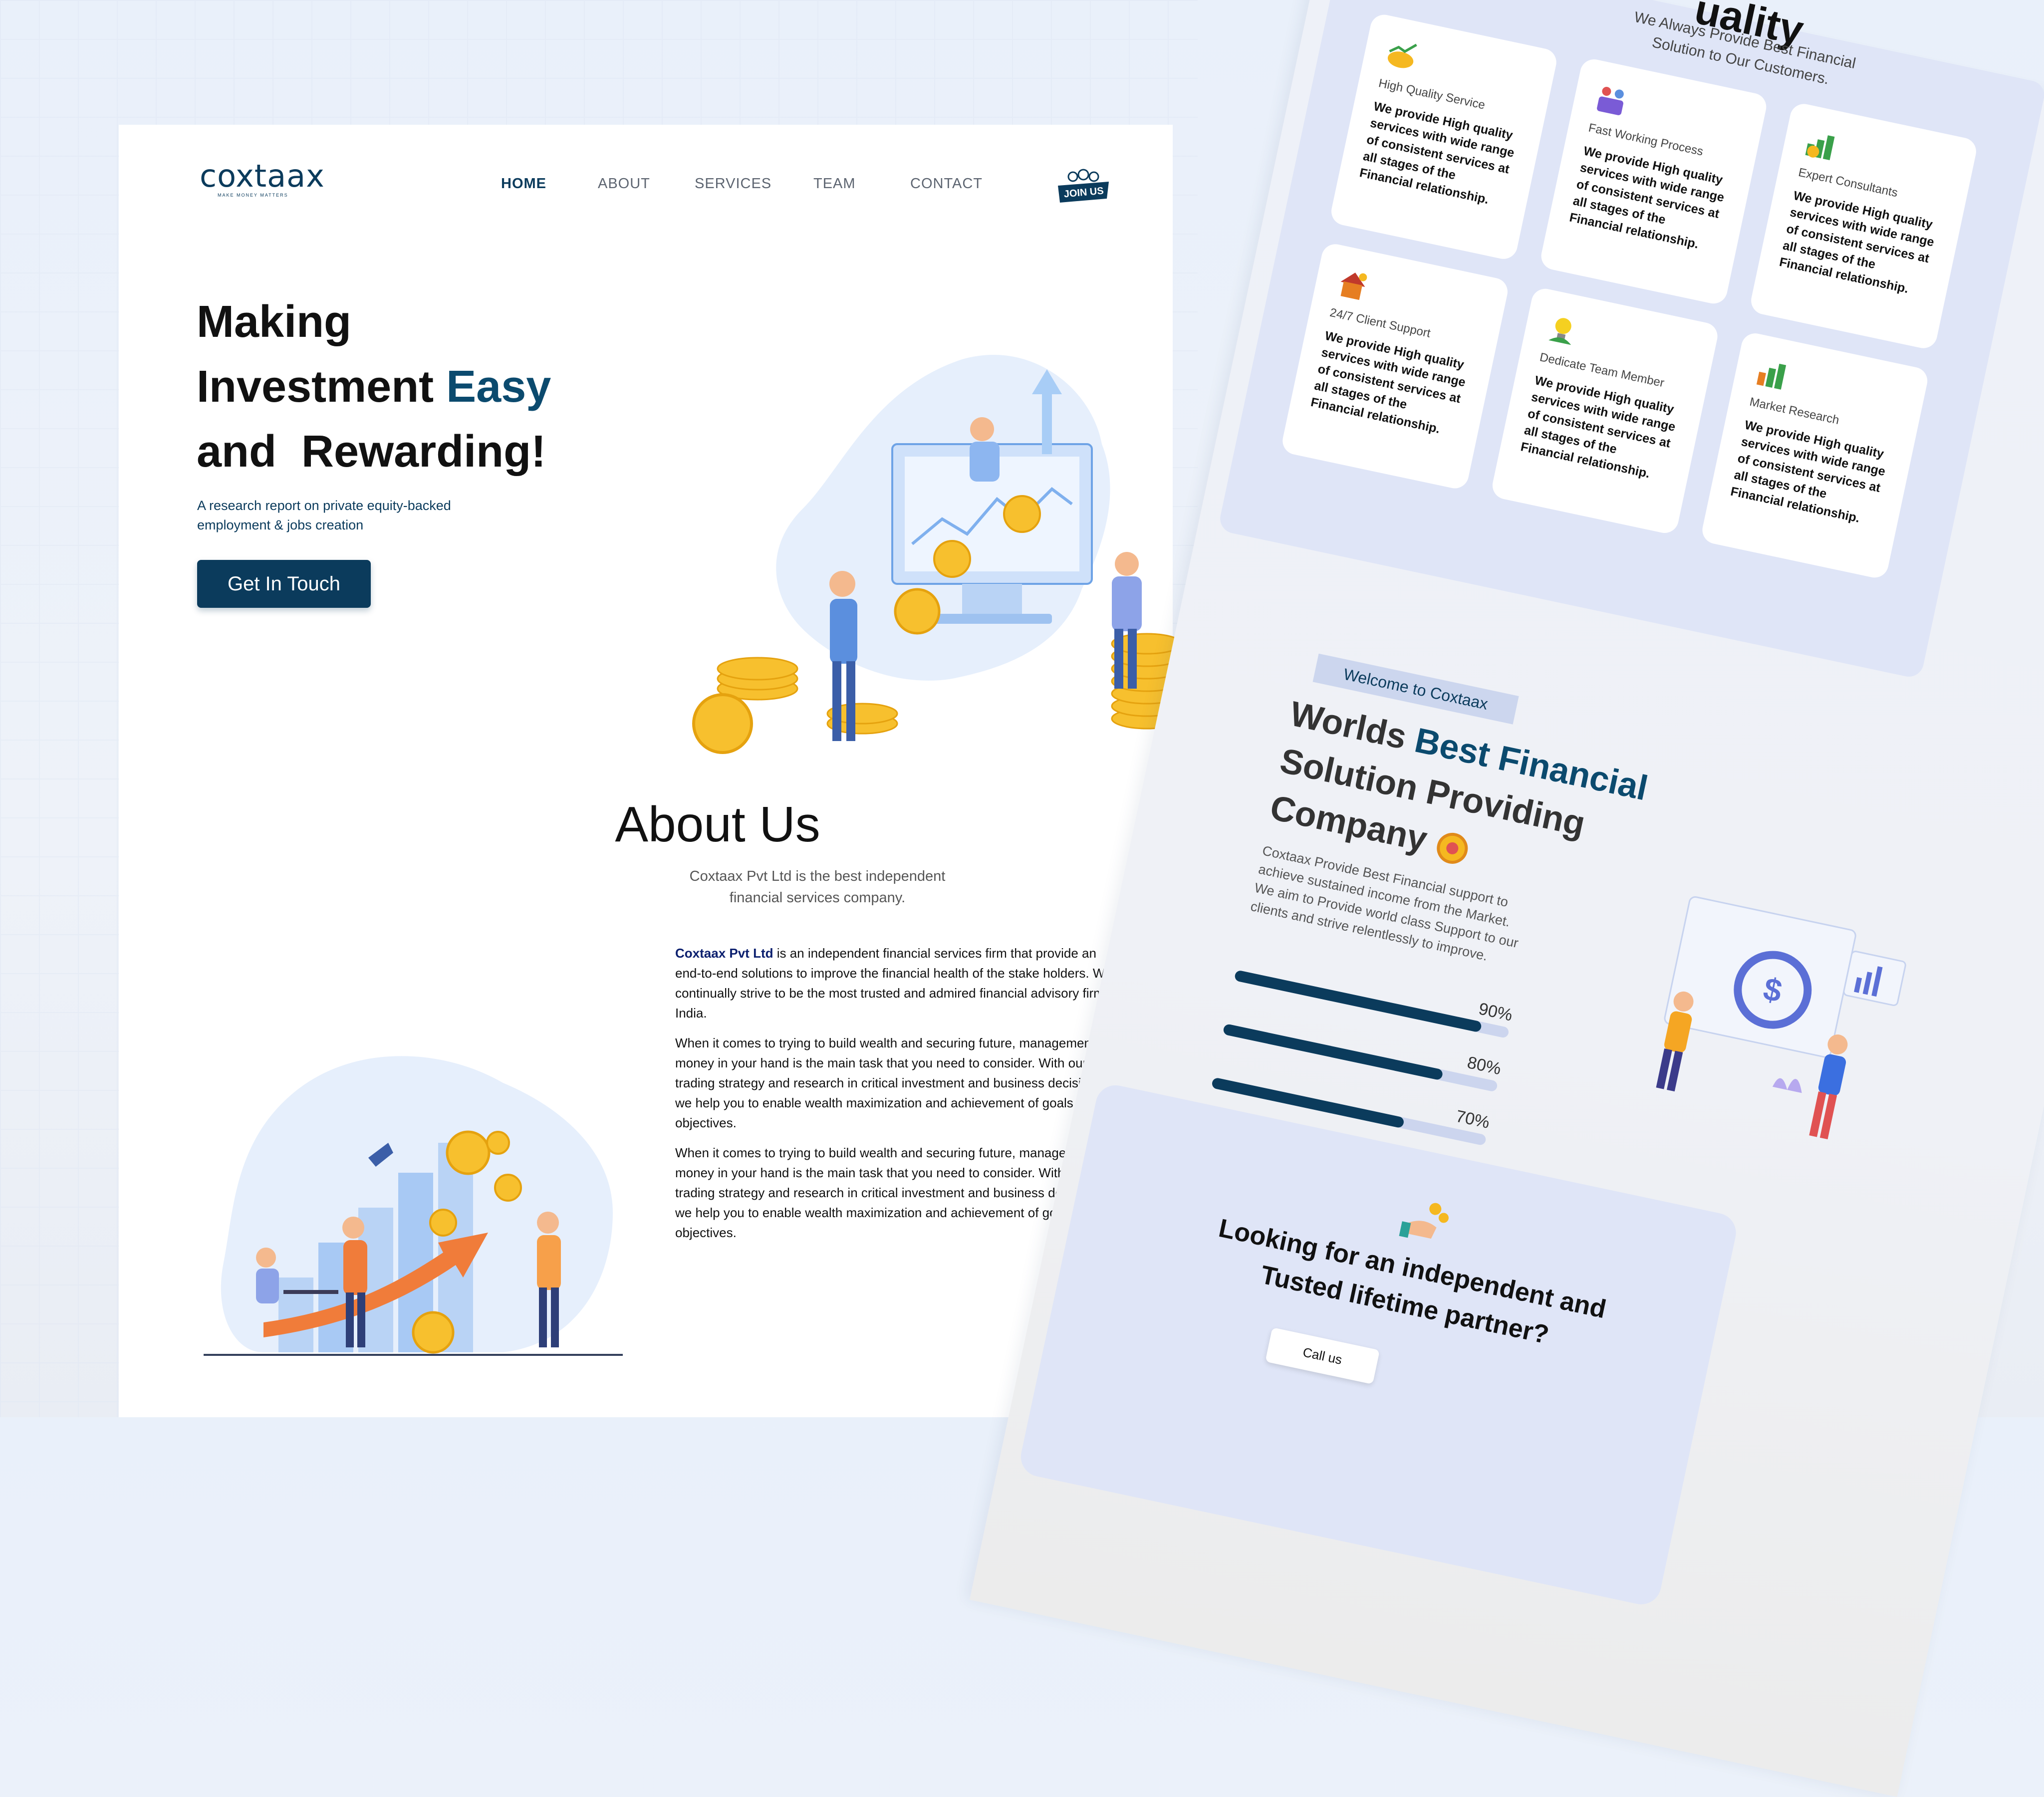  Describe the element at coordinates (834, 184) in the screenshot. I see `nav-team: TEAM` at that location.